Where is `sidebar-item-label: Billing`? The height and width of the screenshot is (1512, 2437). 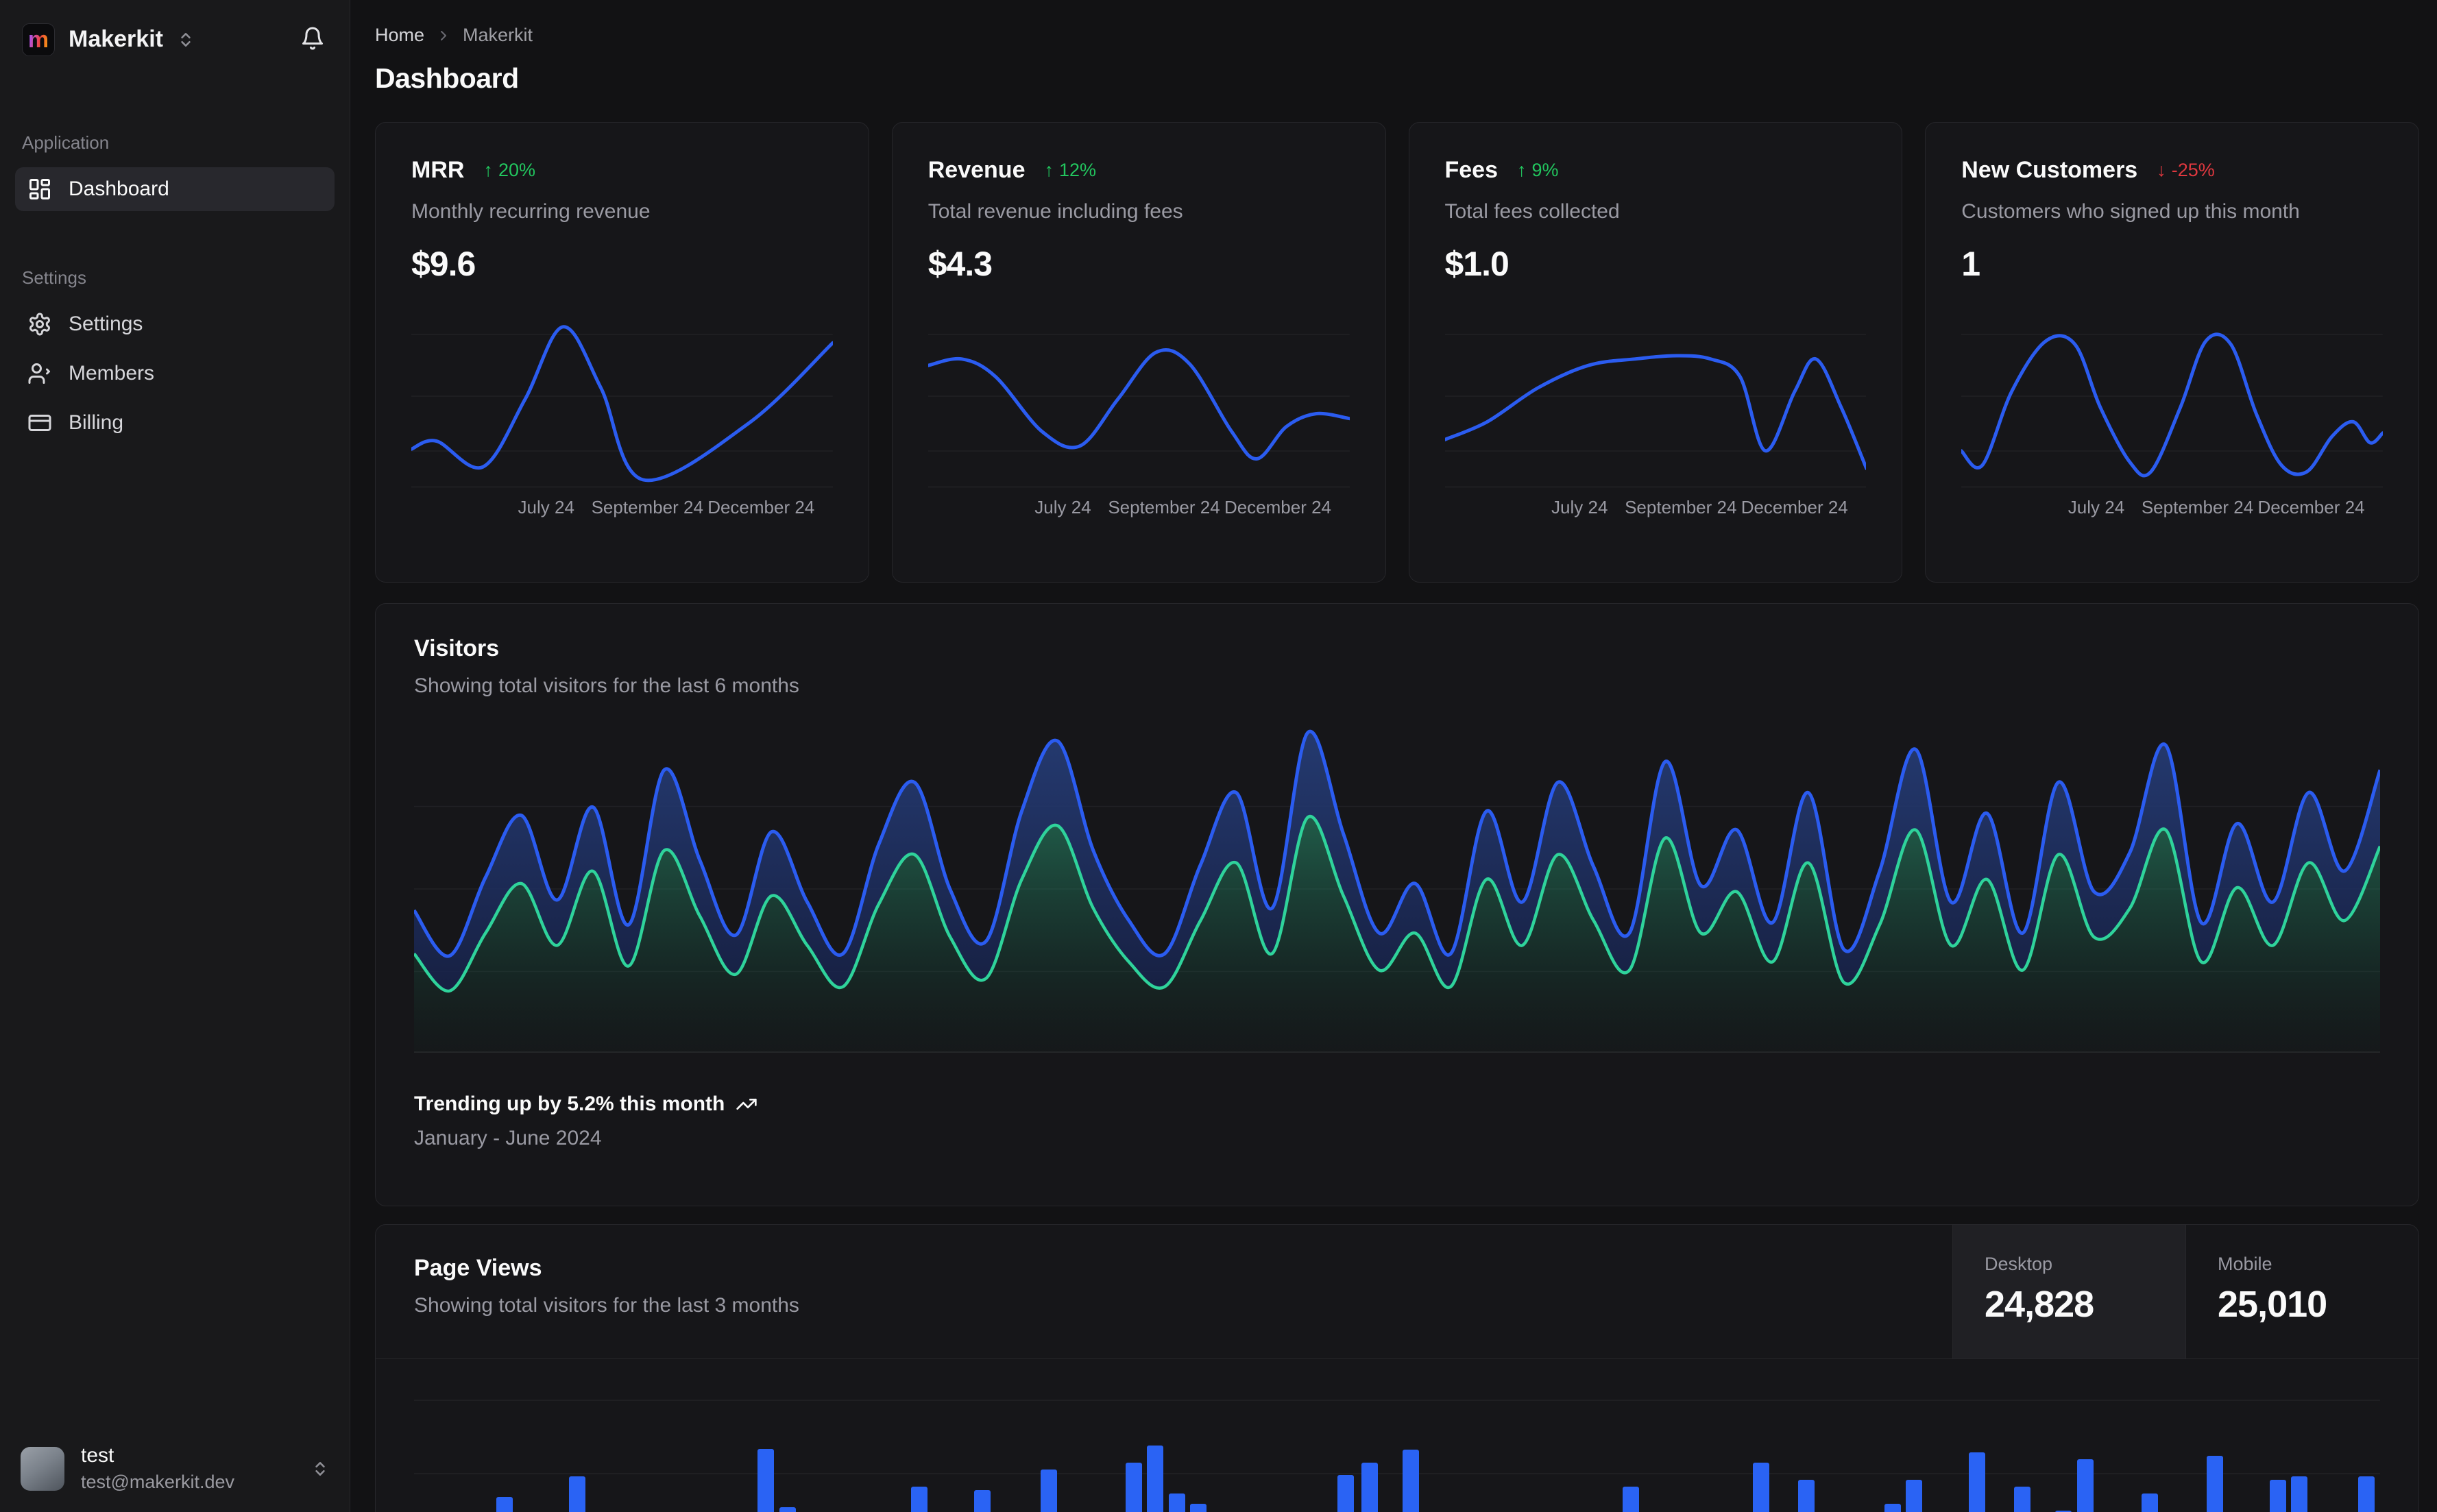
sidebar-item-label: Billing is located at coordinates (96, 423).